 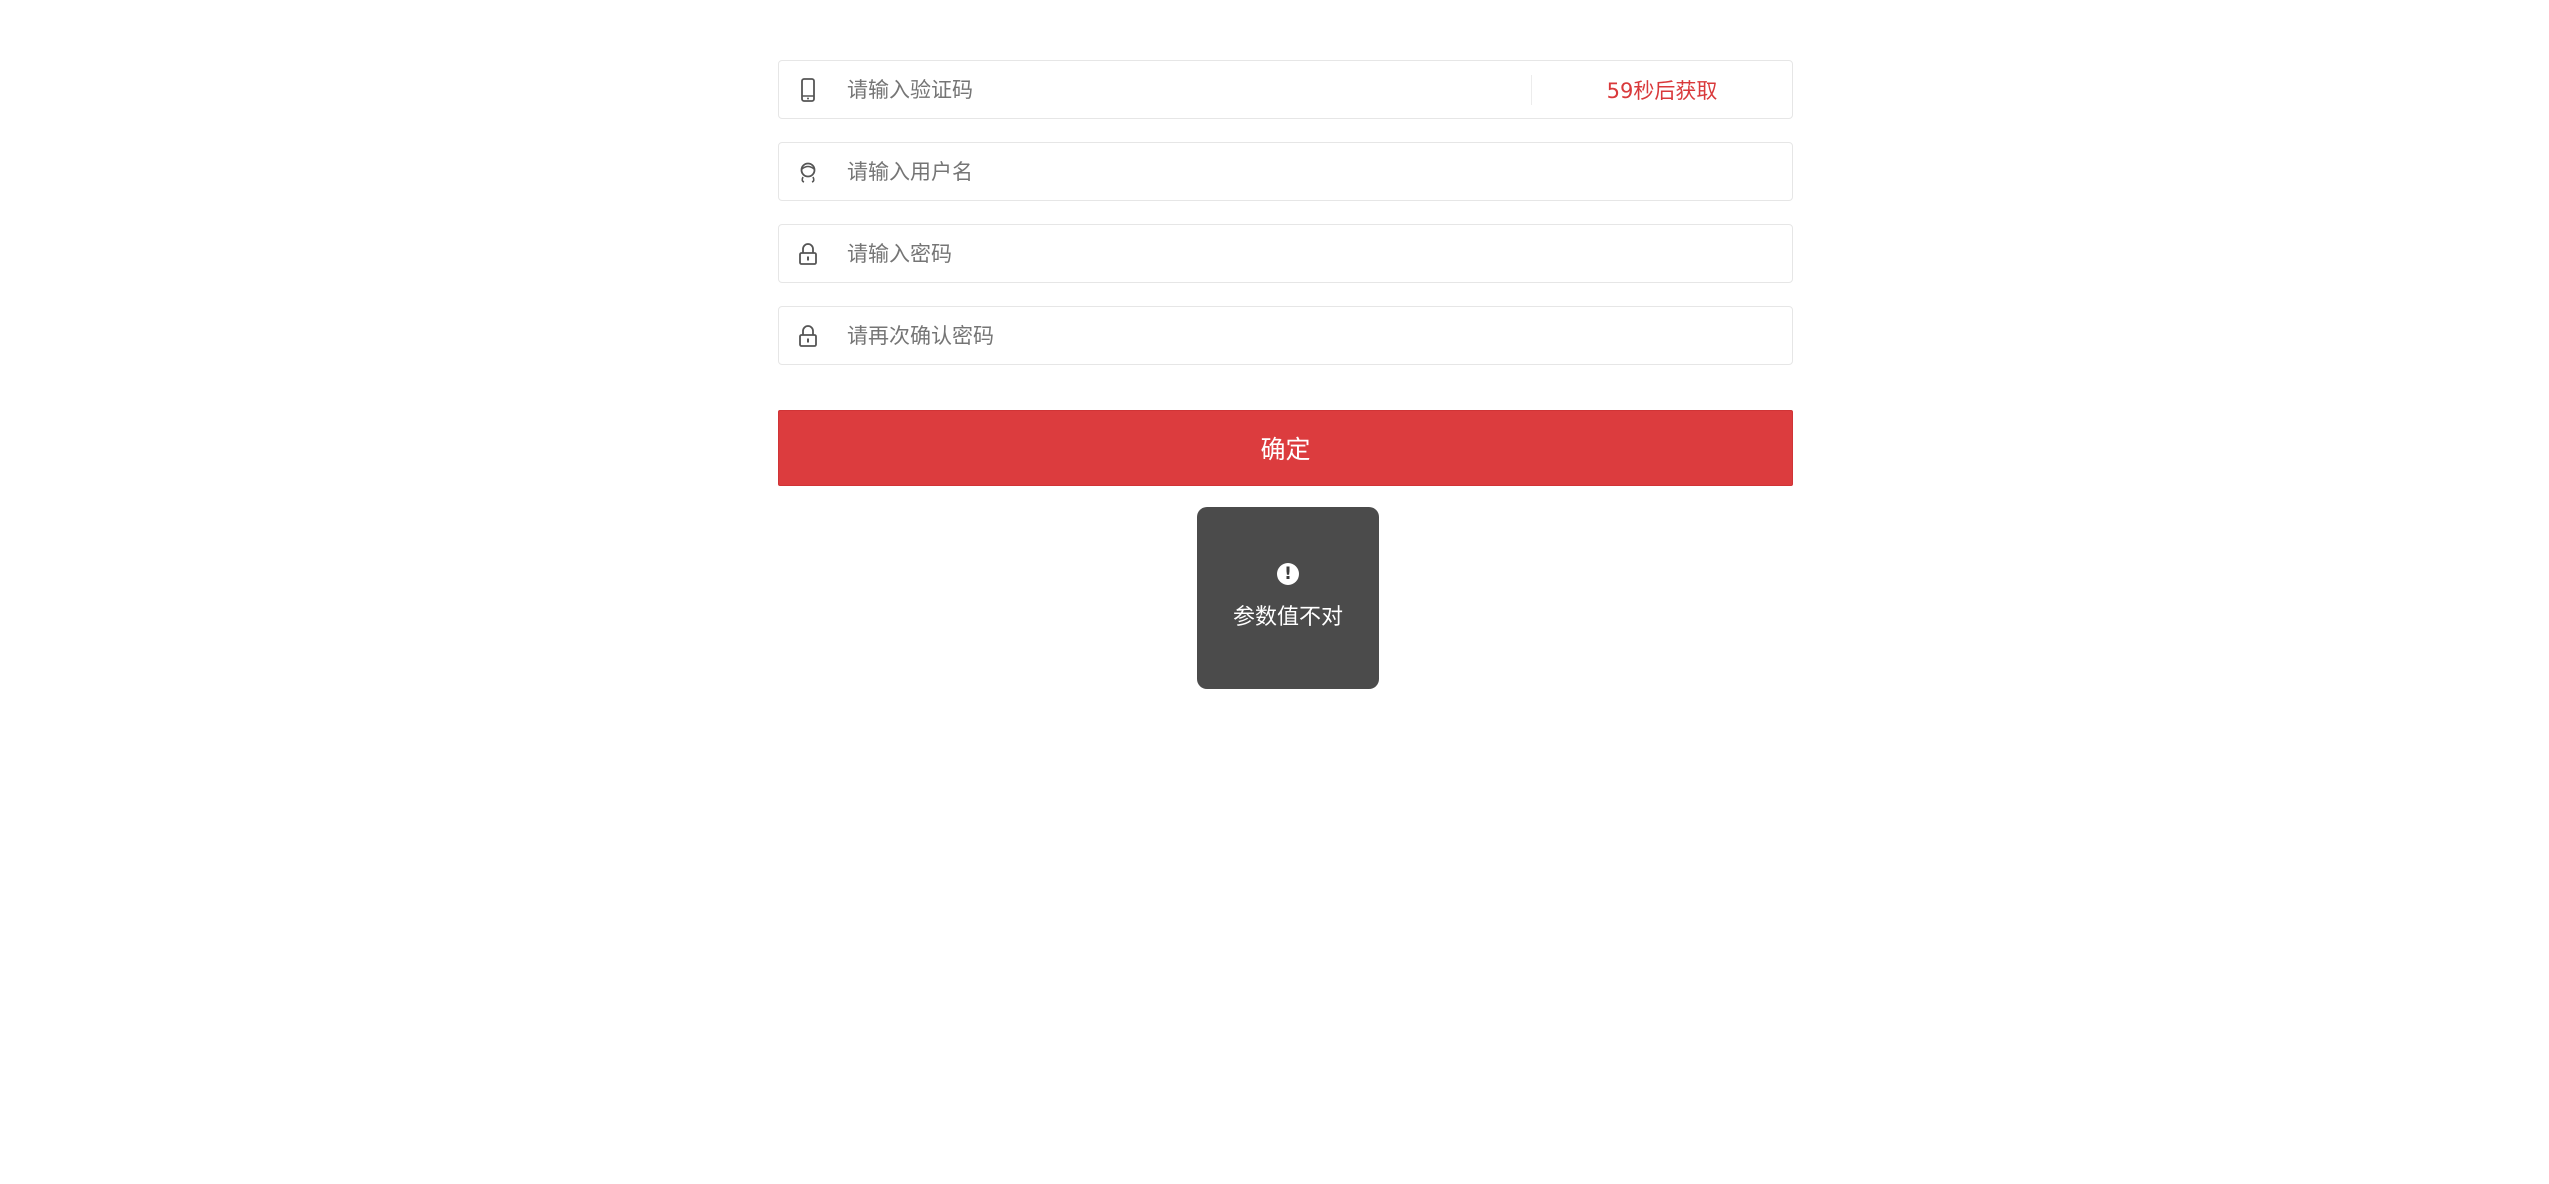 I want to click on password-field, so click(x=1285, y=253).